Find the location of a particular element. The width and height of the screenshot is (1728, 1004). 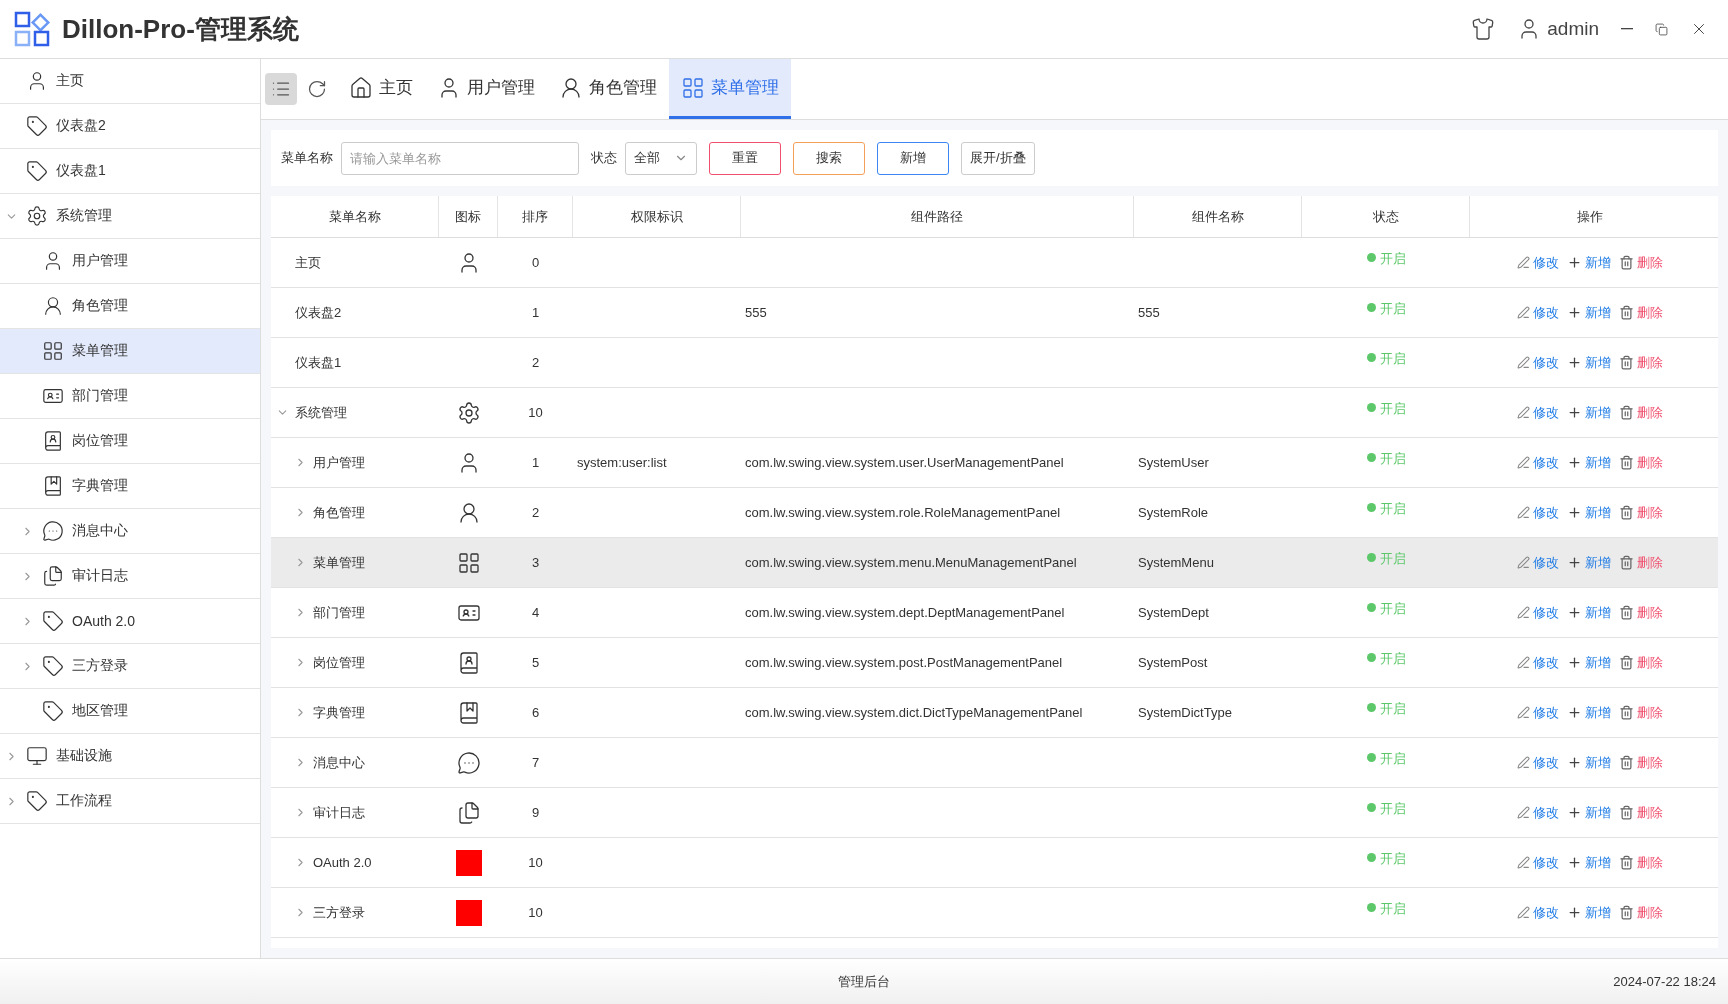

table-cell: SystemPost is located at coordinates (1173, 662).